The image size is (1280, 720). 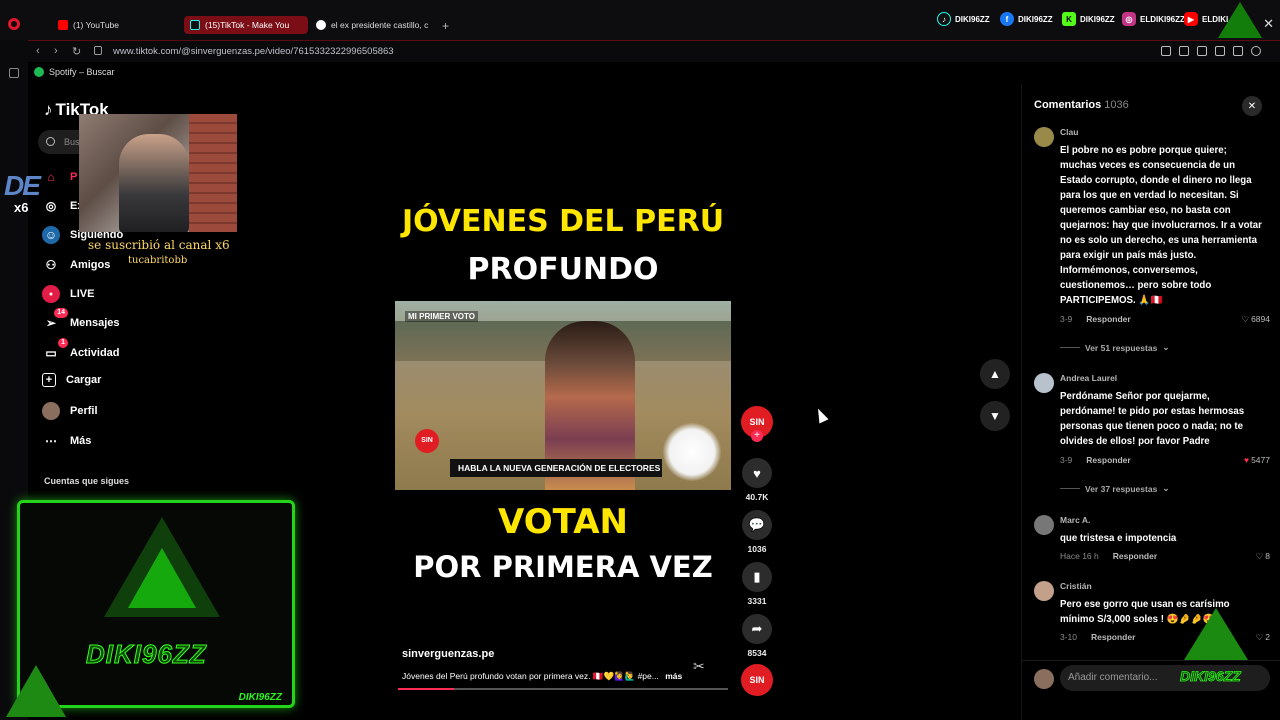 What do you see at coordinates (87, 481) in the screenshot?
I see `following-accounts-title: Cuentas que sigues` at bounding box center [87, 481].